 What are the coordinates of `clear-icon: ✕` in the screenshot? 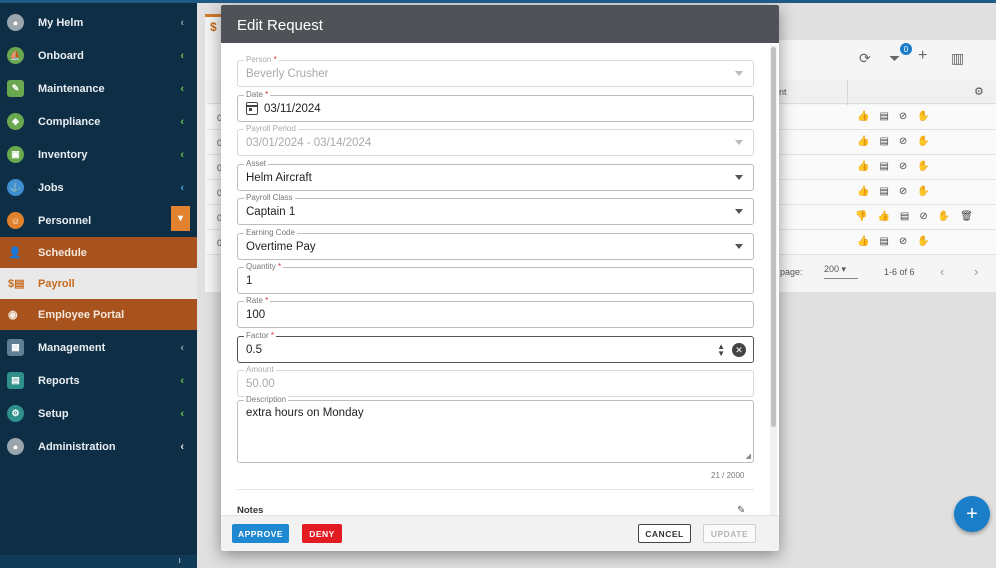 It's located at (739, 350).